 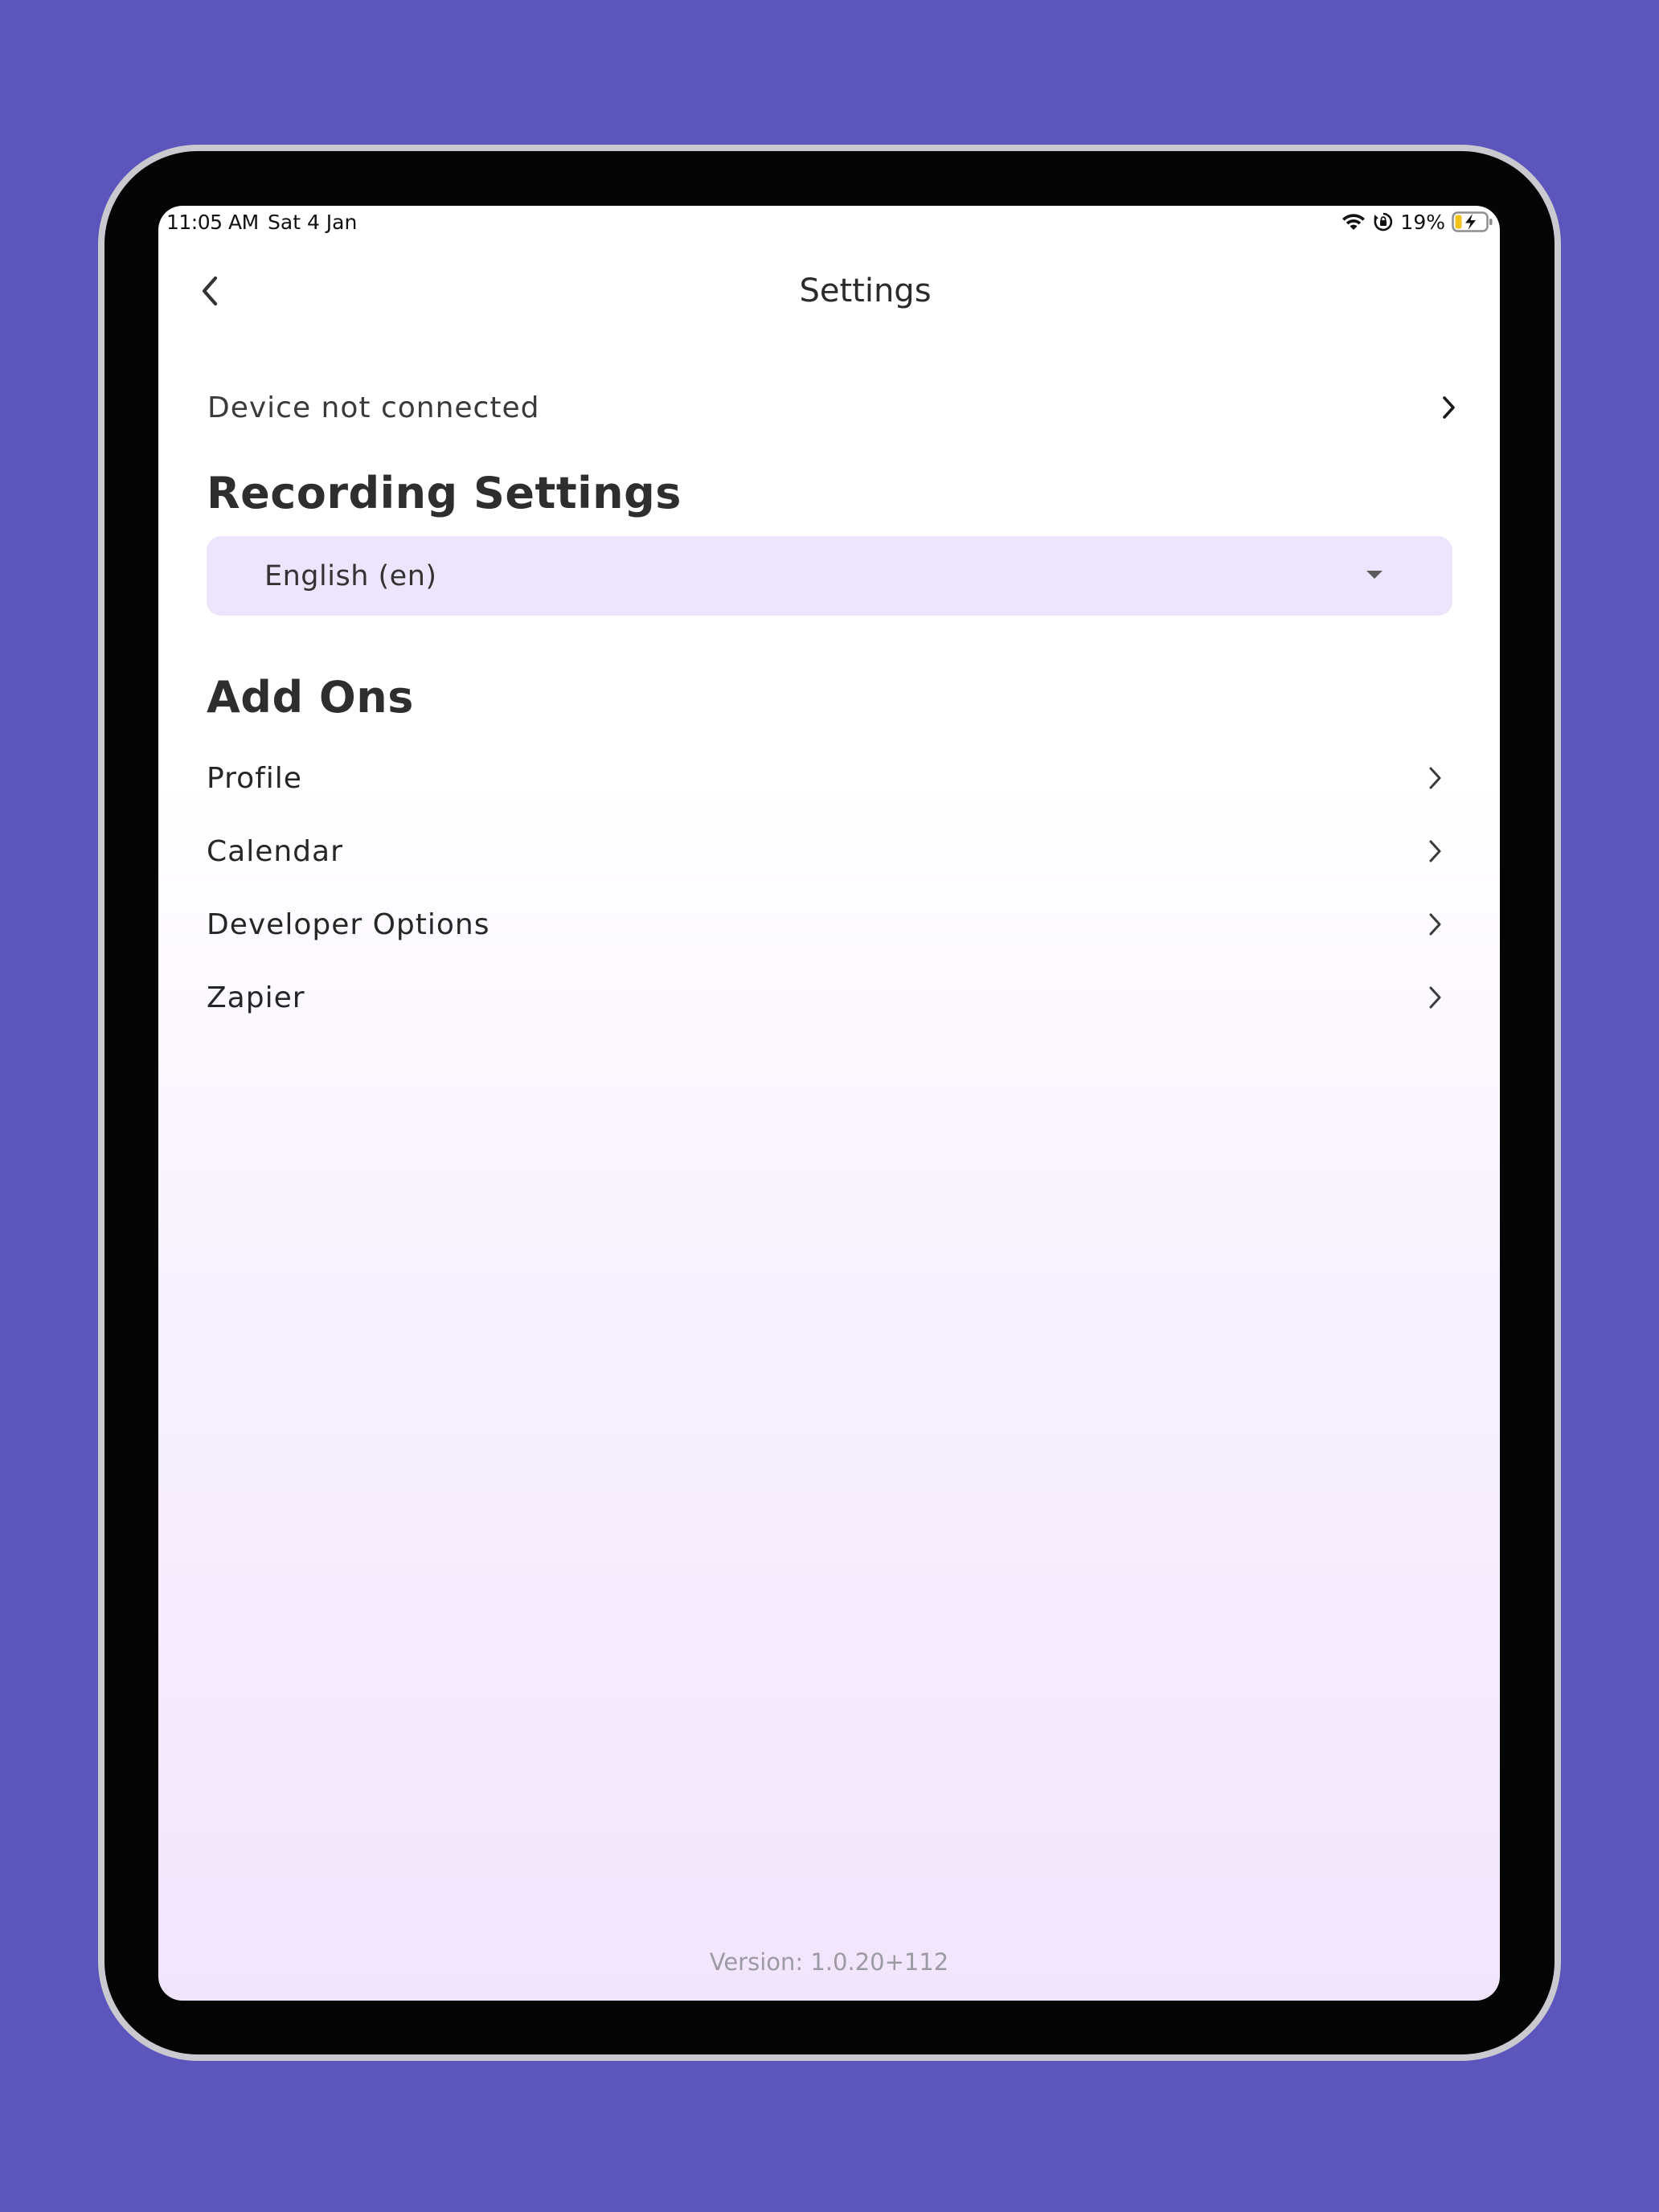 I want to click on status-bar: 11:05 AM Sat 4 Jan 19%, so click(x=829, y=222).